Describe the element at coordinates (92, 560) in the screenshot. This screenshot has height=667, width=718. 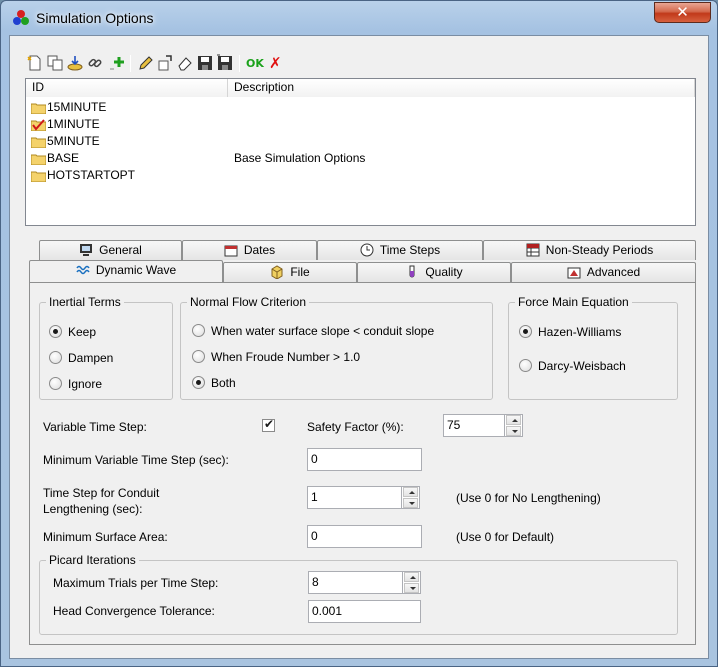
I see `group-title: Picard Iterations` at that location.